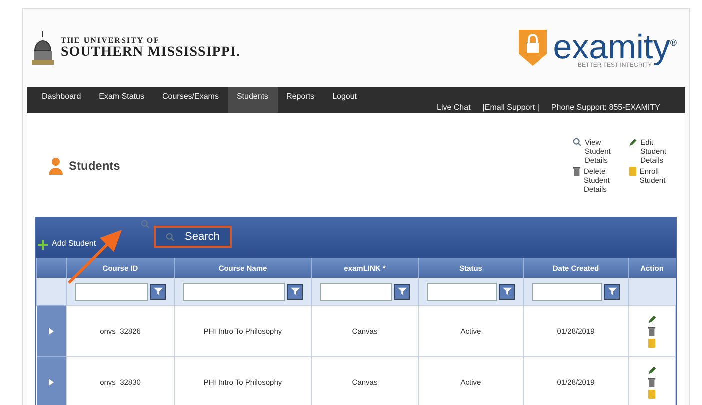 The image size is (702, 405). I want to click on page-title: Students, so click(94, 166).